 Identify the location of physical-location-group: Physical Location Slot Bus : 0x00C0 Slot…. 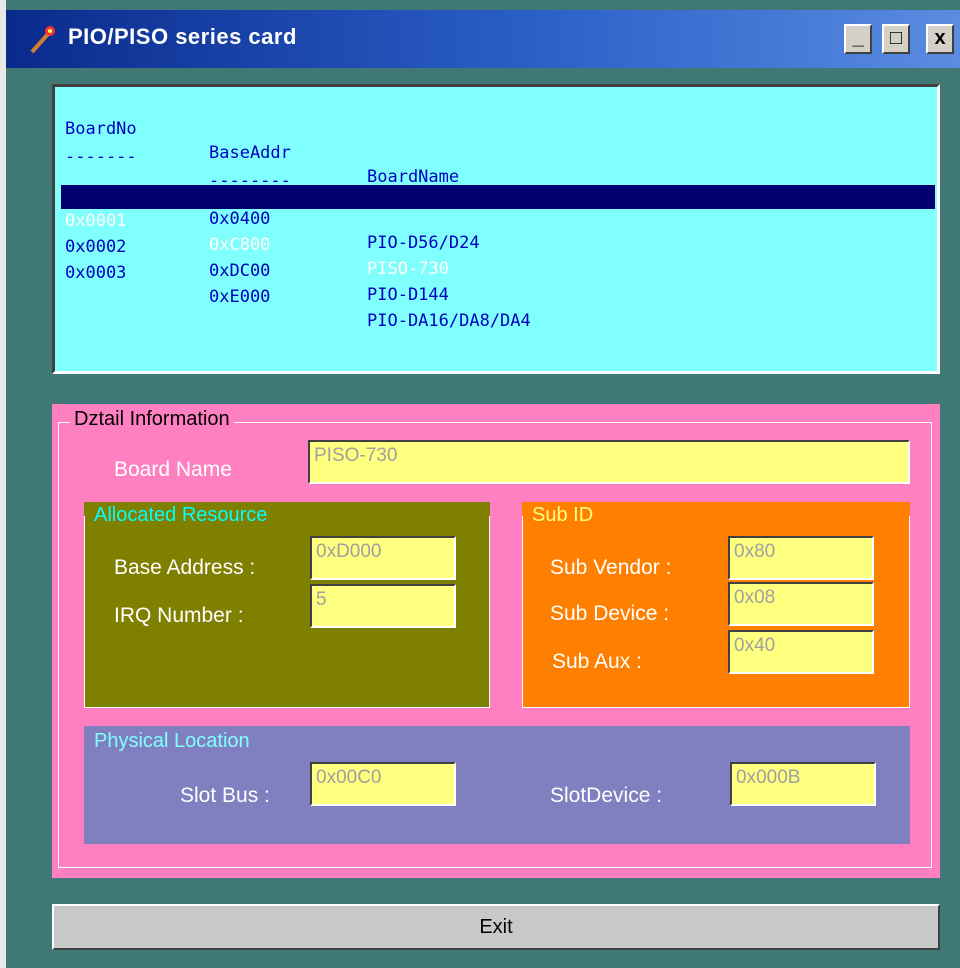
(497, 785).